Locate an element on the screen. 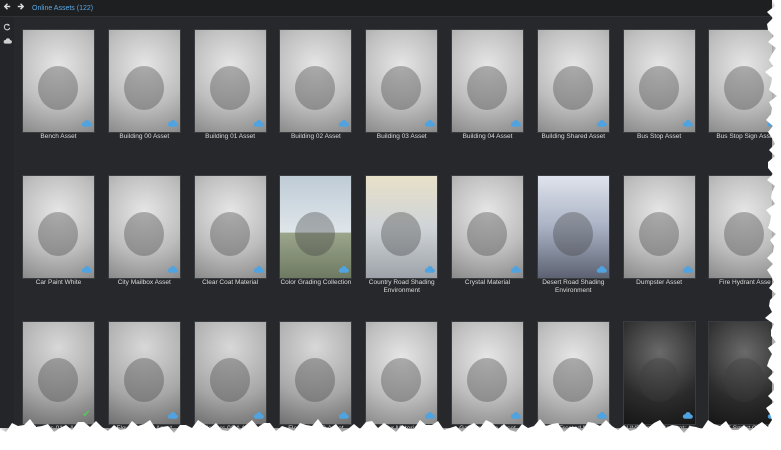 Image resolution: width=781 pixels, height=450 pixels. asset-tile: Flowers 01 B Asset is located at coordinates (144, 374).